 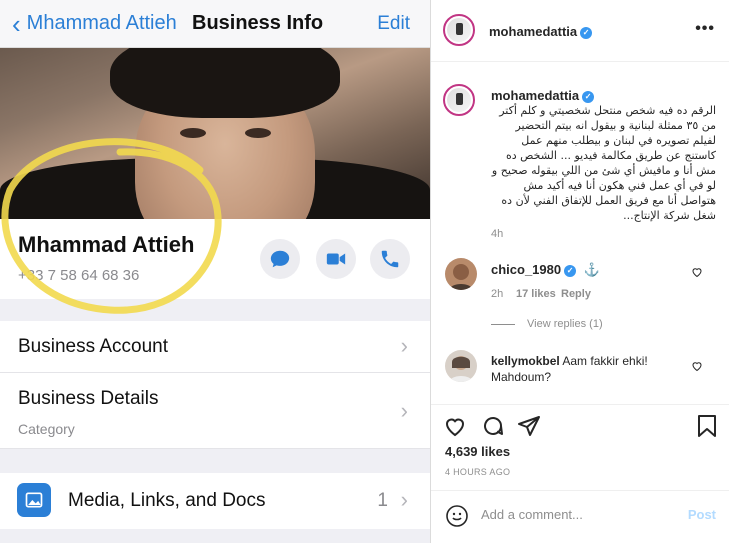 What do you see at coordinates (457, 516) in the screenshot?
I see `emoji-smiley-icon` at bounding box center [457, 516].